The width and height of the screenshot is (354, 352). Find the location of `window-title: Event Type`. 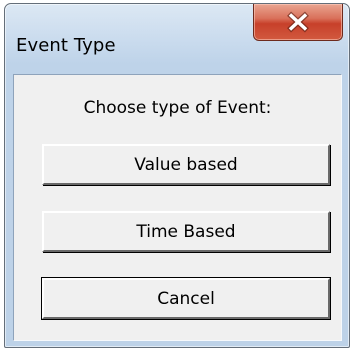

window-title: Event Type is located at coordinates (66, 45).